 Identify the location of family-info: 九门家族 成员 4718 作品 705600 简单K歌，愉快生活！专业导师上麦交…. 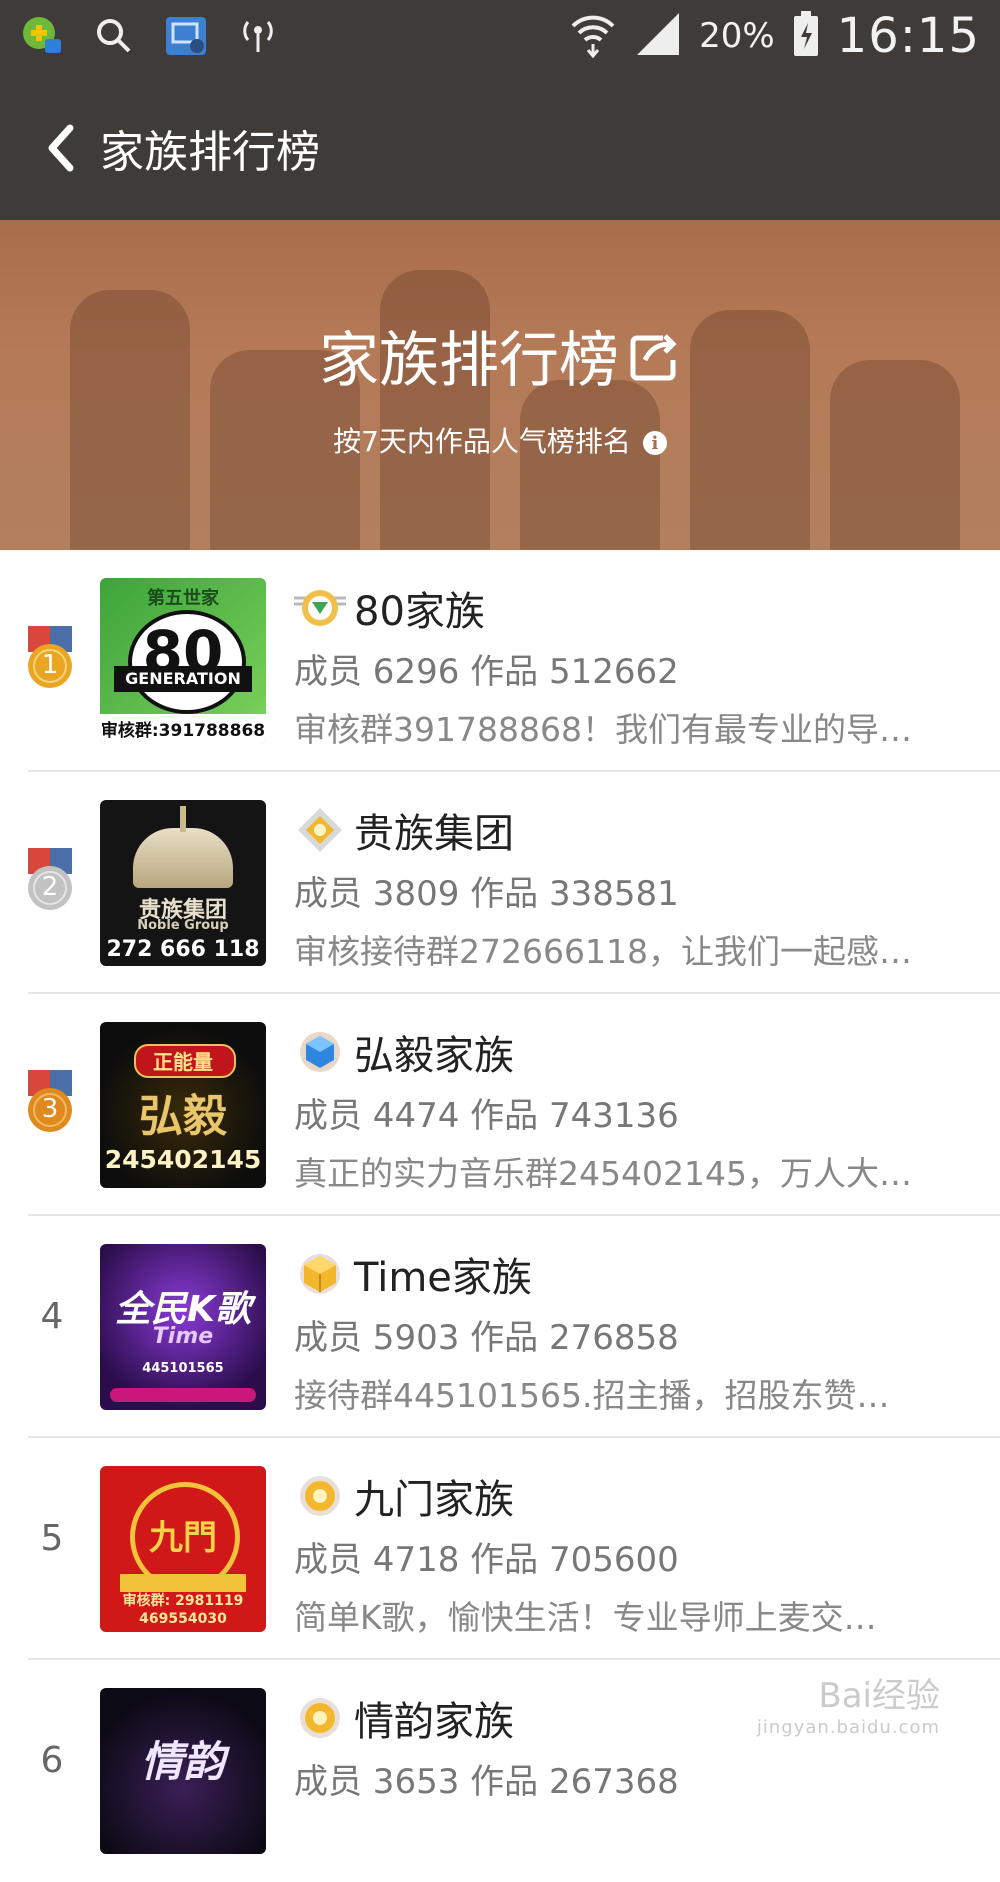
(637, 1553).